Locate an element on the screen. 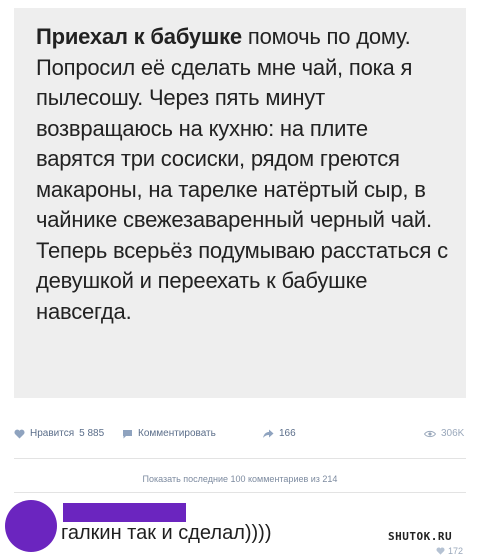  views-count: 306K is located at coordinates (453, 433).